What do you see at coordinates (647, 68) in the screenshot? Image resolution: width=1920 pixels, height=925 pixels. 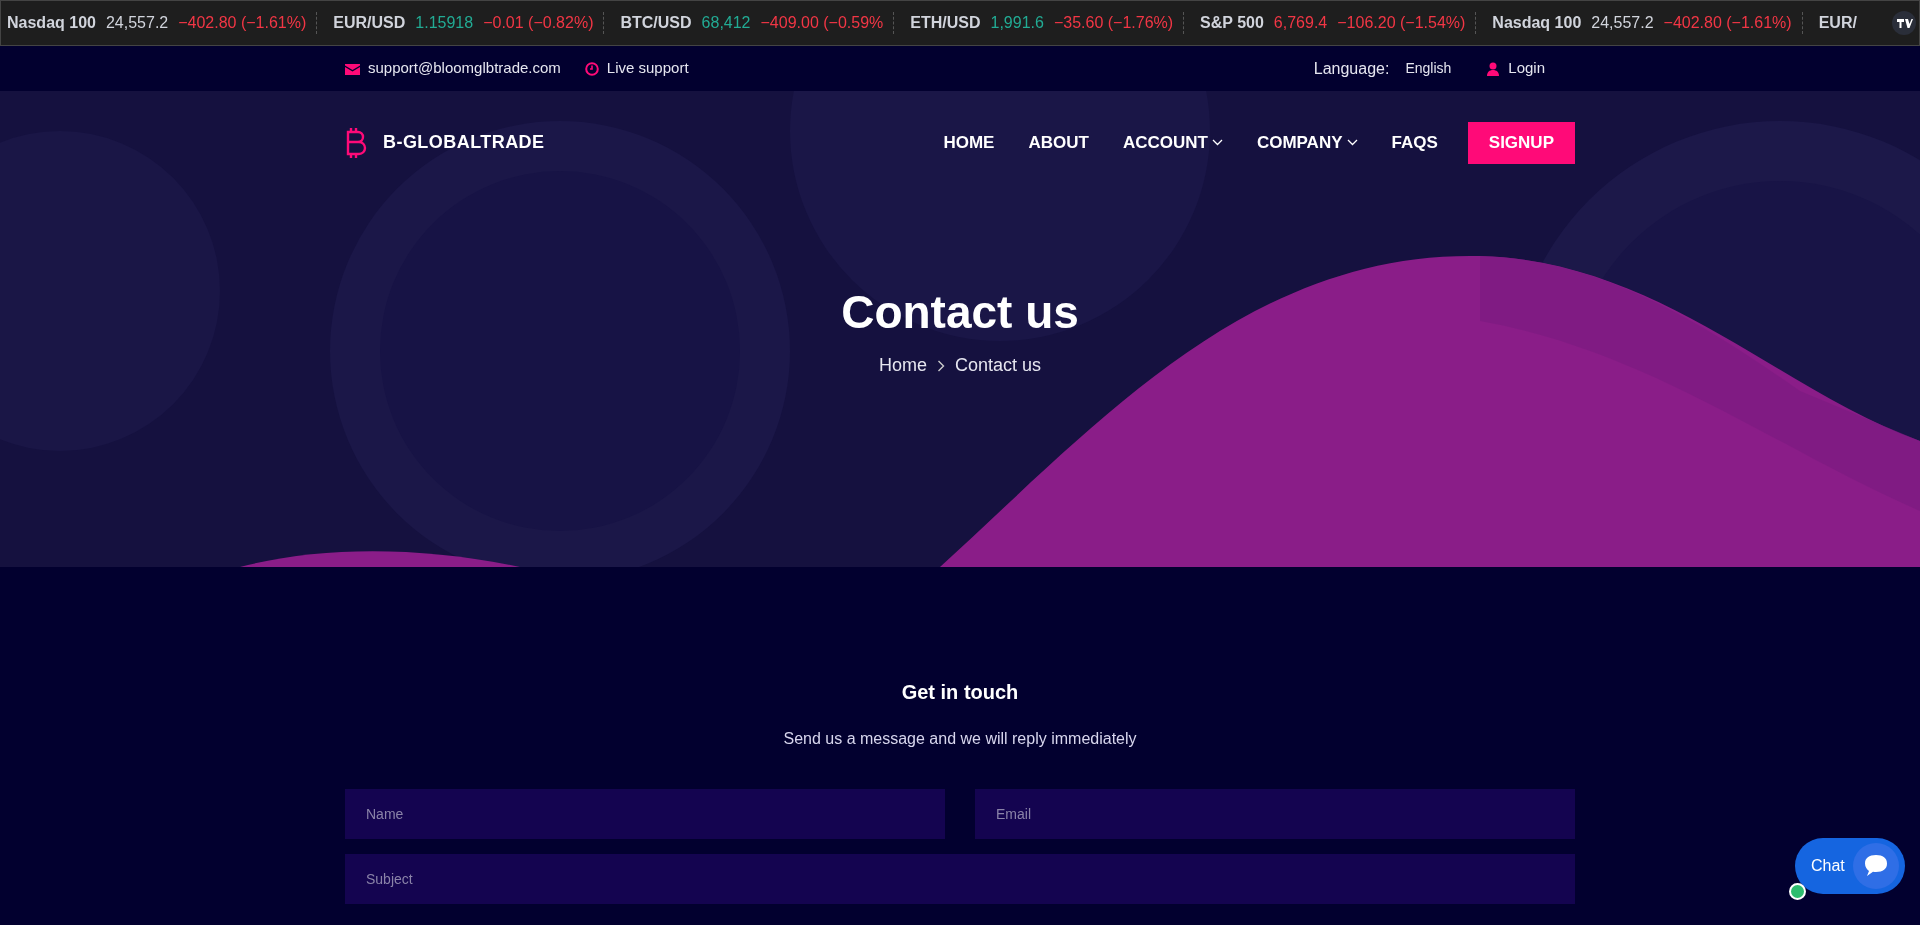 I see `live-support-link: Live support` at bounding box center [647, 68].